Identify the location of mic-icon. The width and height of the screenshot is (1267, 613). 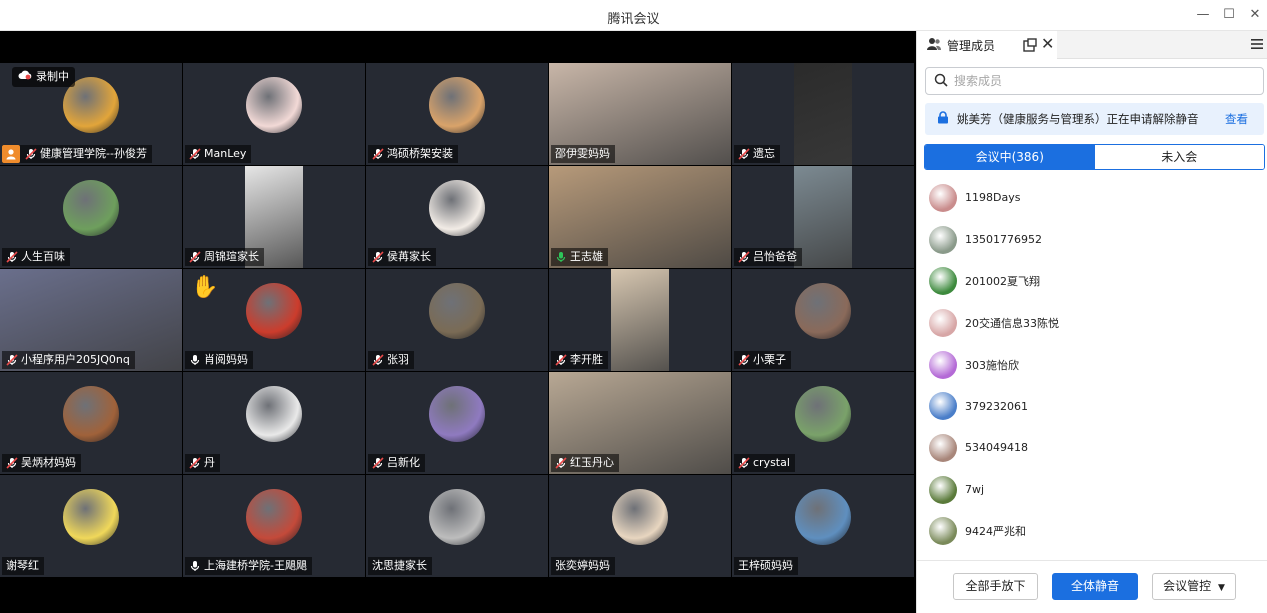
(195, 566).